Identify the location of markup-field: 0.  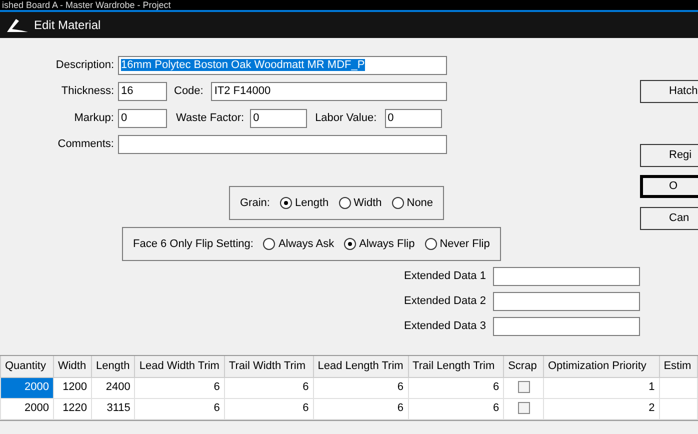
(142, 118).